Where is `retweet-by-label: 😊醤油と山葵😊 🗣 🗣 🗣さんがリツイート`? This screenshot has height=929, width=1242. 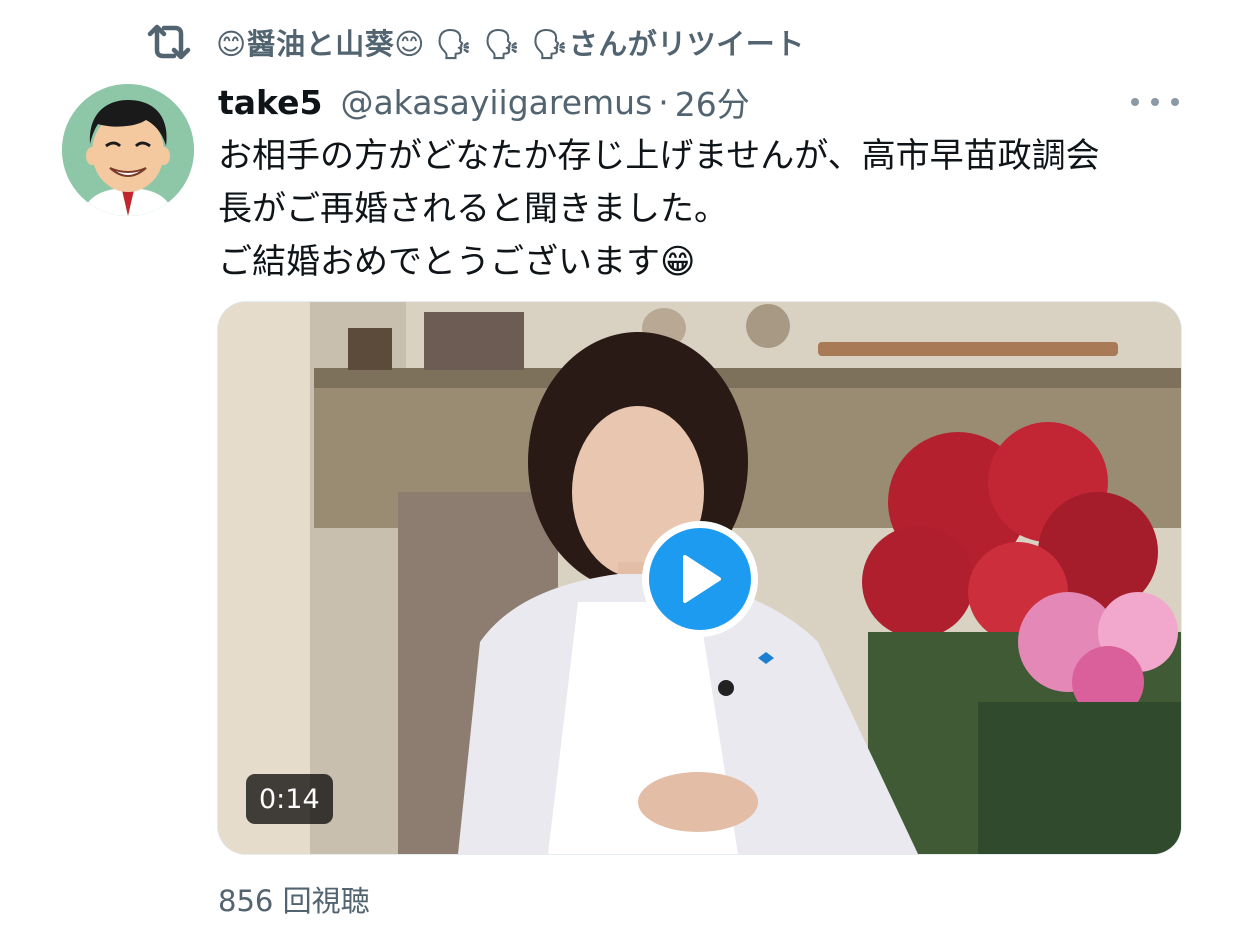
retweet-by-label: 😊醤油と山葵😊 🗣 🗣 🗣さんがリツイート is located at coordinates (510, 42).